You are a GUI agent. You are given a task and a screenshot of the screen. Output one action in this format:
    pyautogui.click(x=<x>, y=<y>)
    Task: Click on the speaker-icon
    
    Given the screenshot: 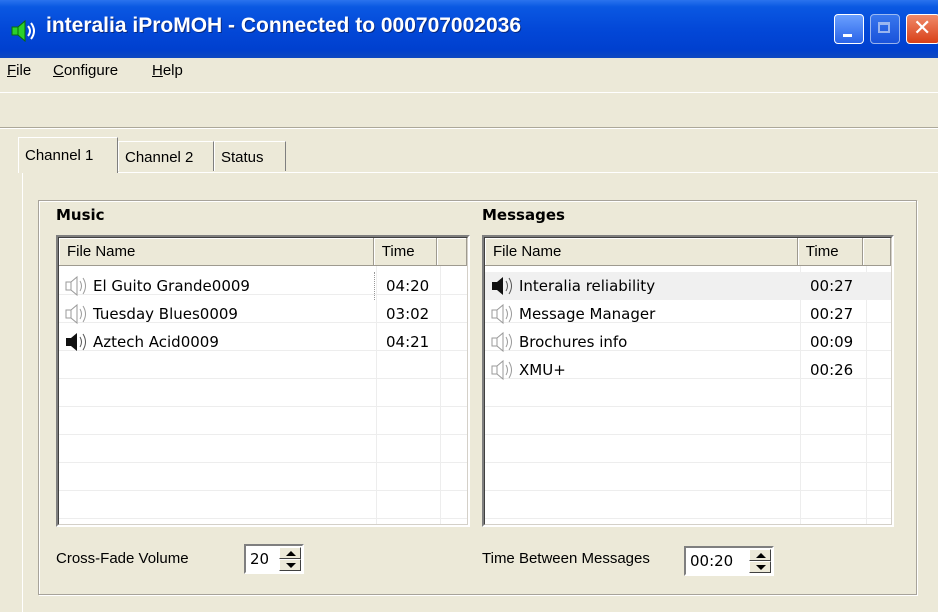 What is the action you would take?
    pyautogui.click(x=23, y=31)
    